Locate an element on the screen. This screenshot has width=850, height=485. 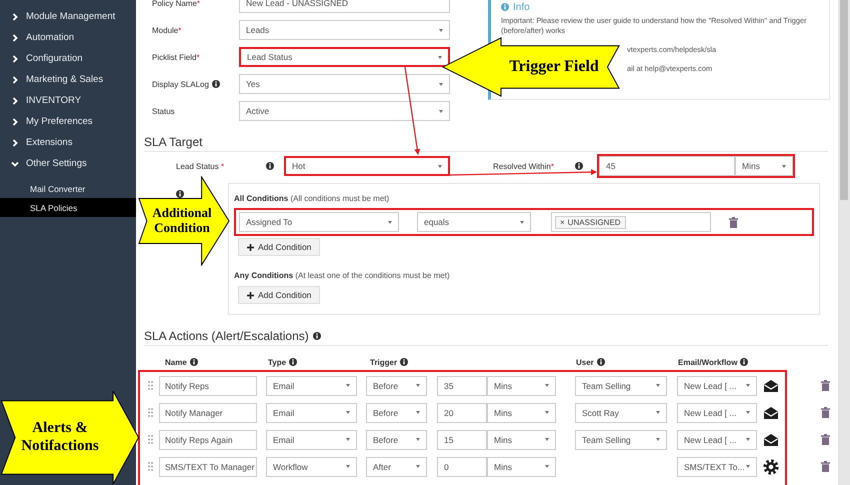
number-field: 15 is located at coordinates (462, 440).